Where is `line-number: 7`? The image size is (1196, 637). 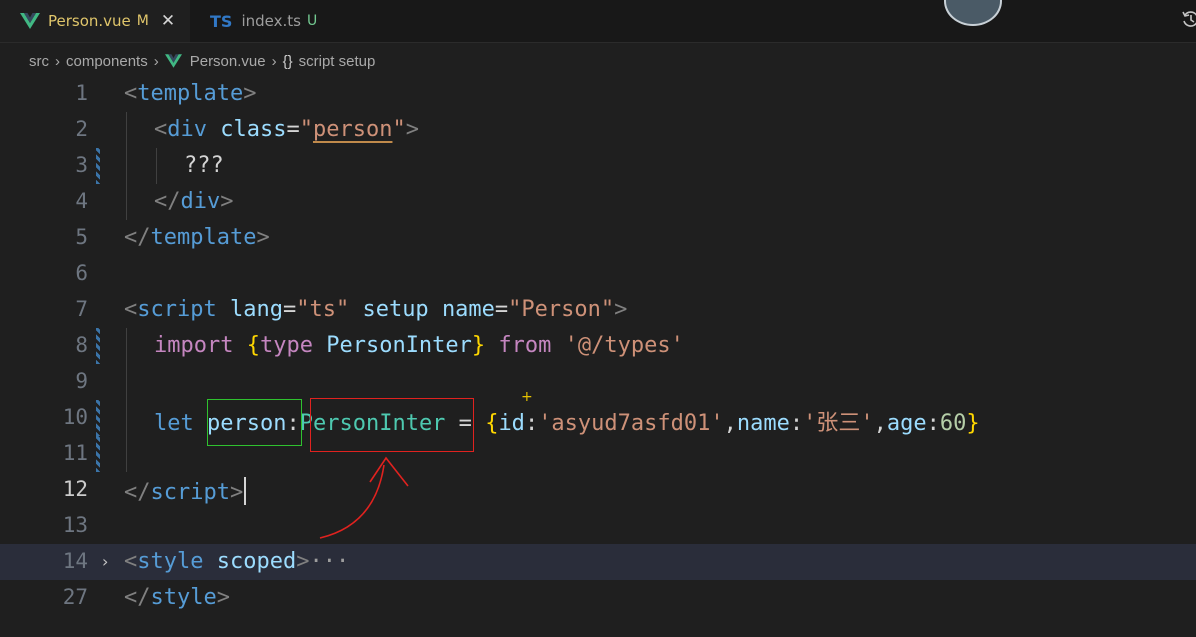
line-number: 7 is located at coordinates (81, 309).